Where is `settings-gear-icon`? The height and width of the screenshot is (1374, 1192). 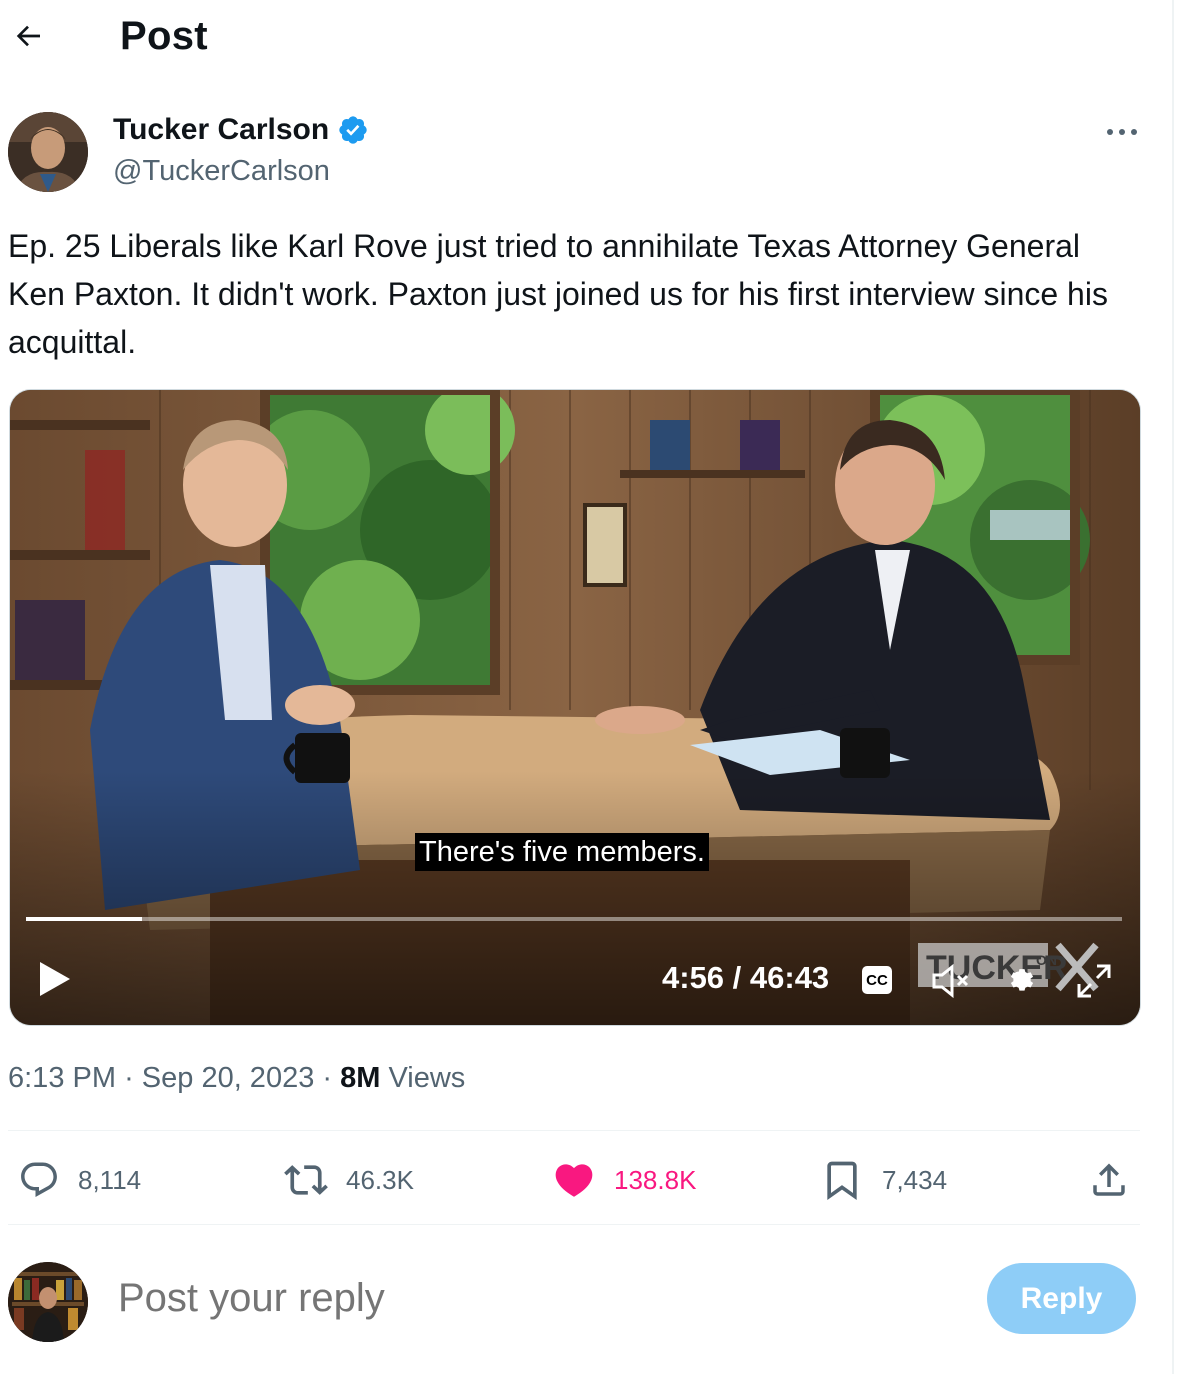 settings-gear-icon is located at coordinates (1022, 981).